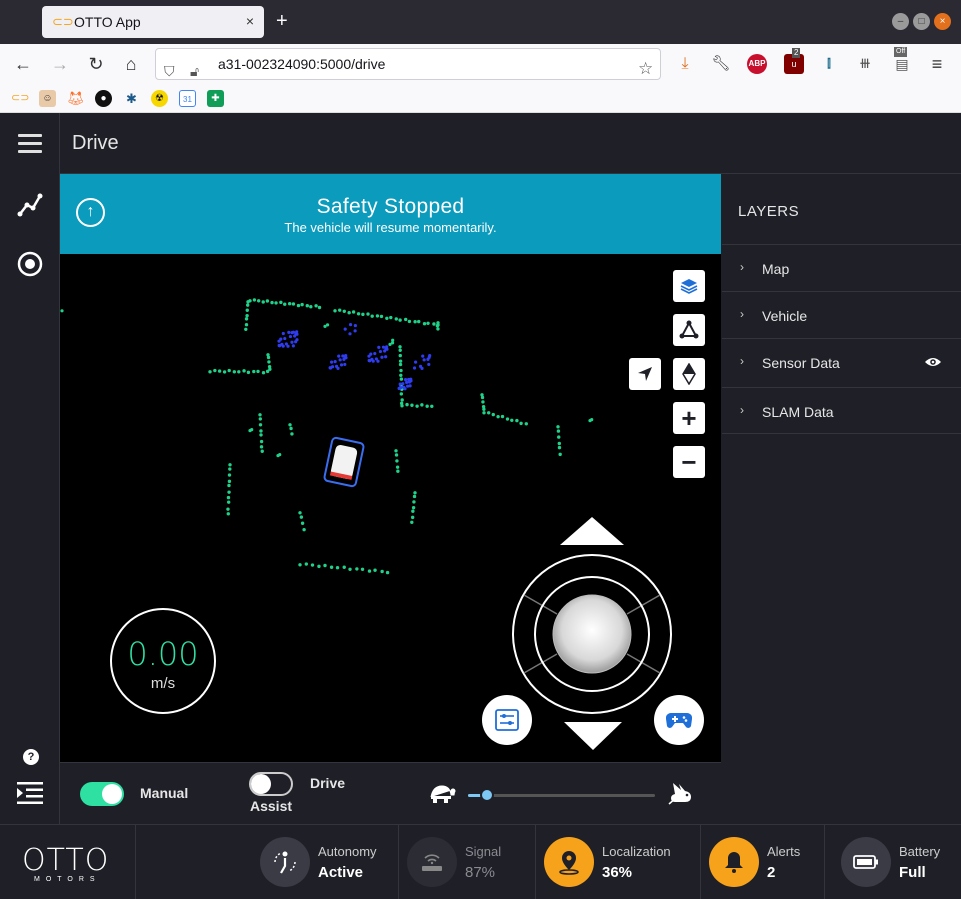  I want to click on locate-vehicle-icon, so click(645, 374).